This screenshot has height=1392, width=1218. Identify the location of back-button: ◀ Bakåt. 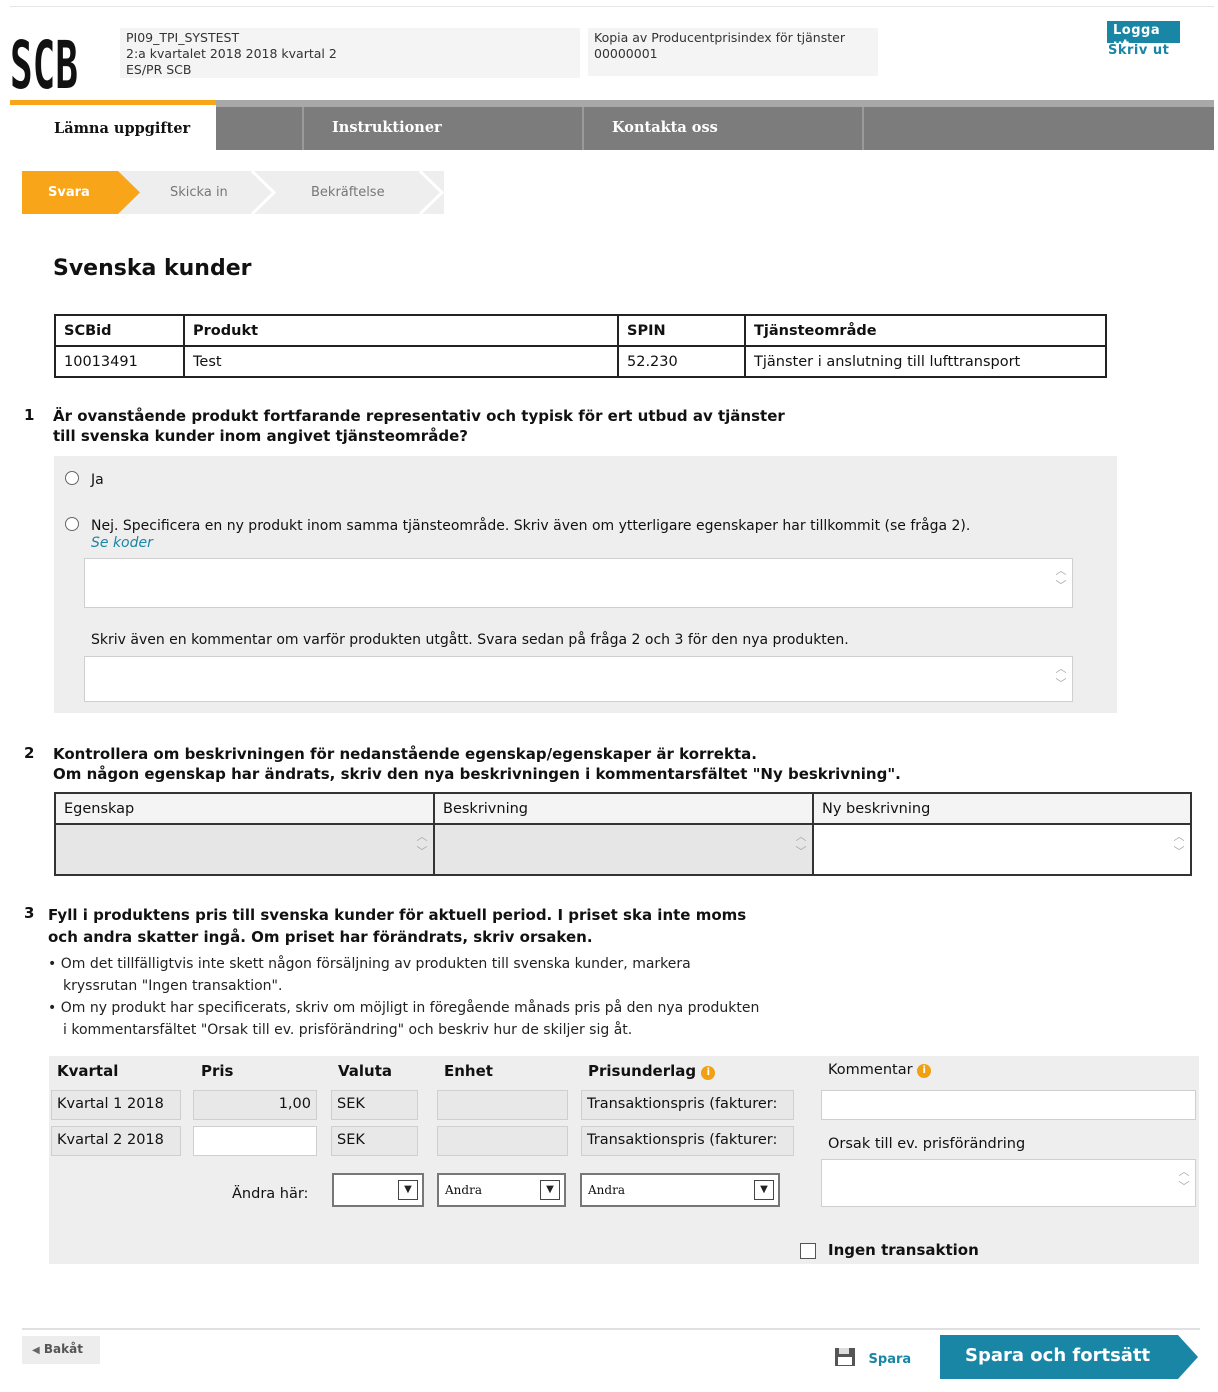
(61, 1350).